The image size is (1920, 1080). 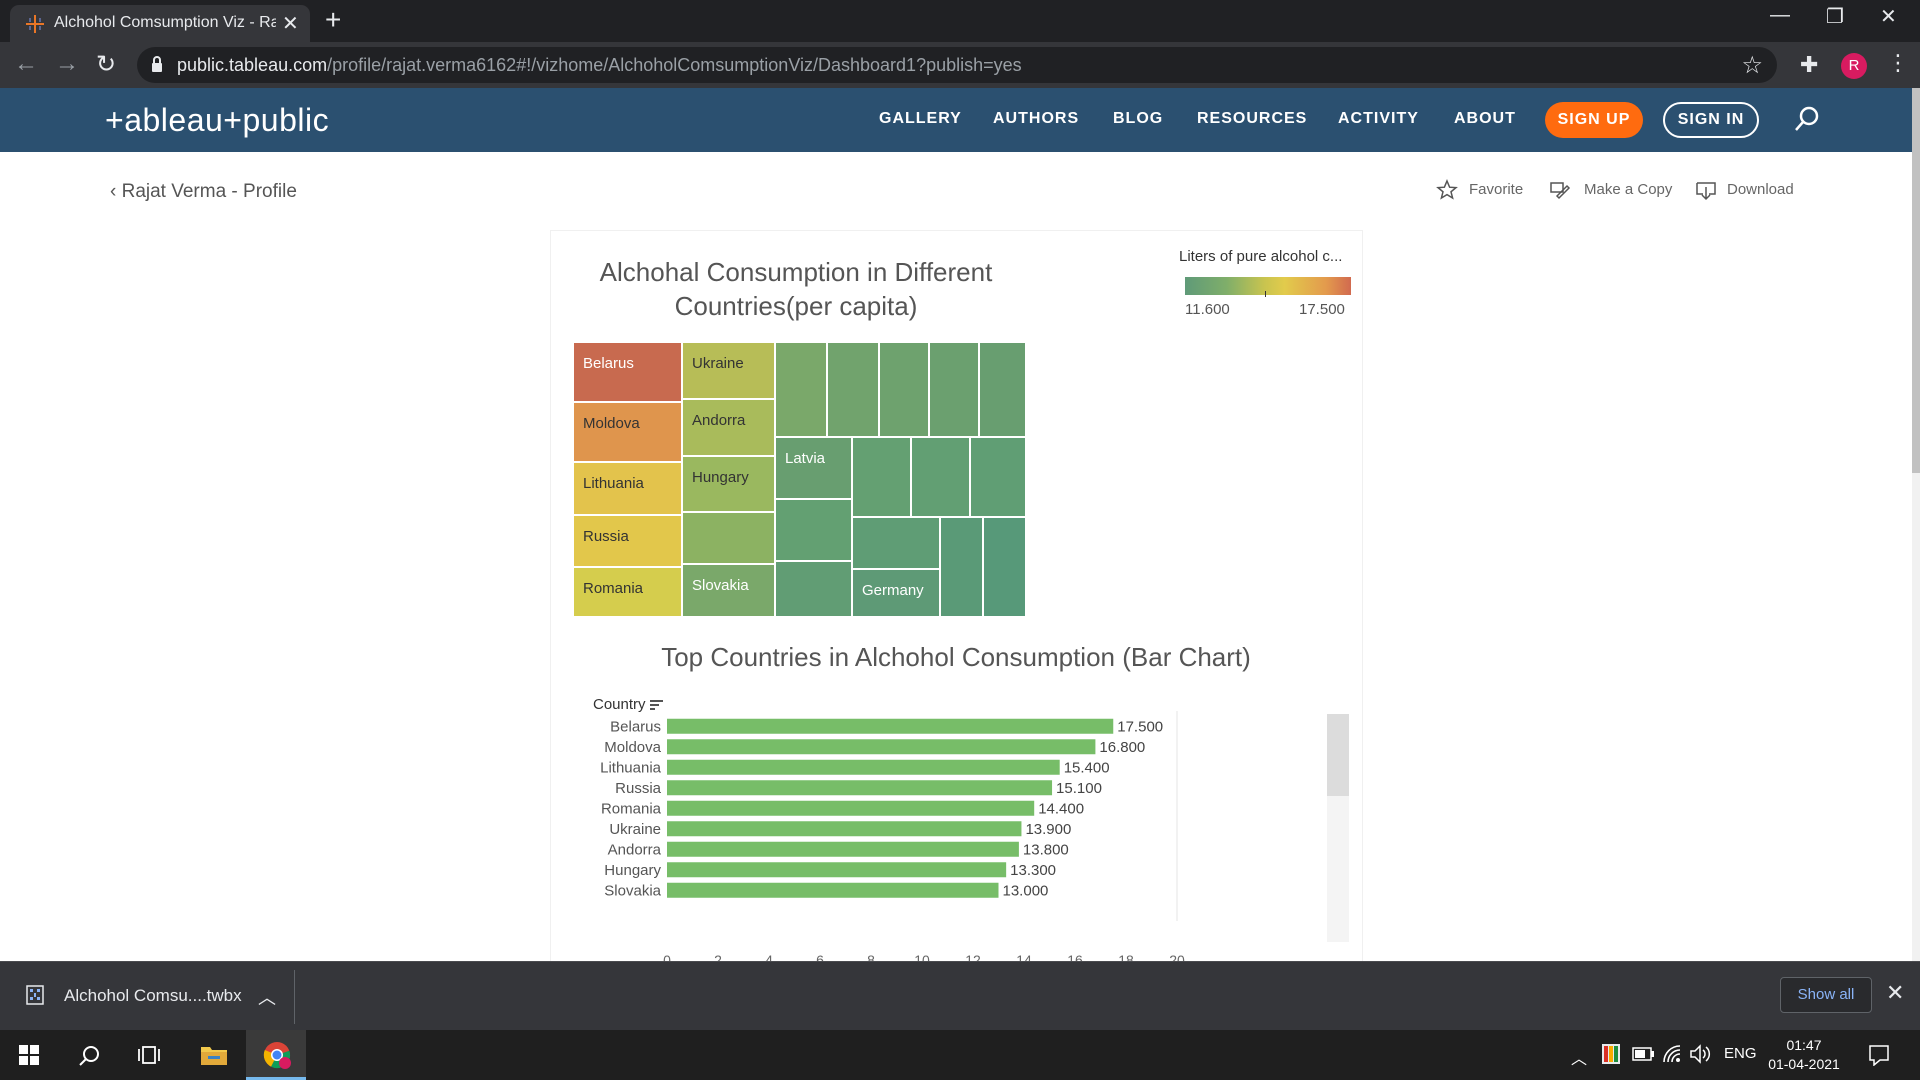 What do you see at coordinates (290, 23) in the screenshot?
I see `tab-close-icon: ✕` at bounding box center [290, 23].